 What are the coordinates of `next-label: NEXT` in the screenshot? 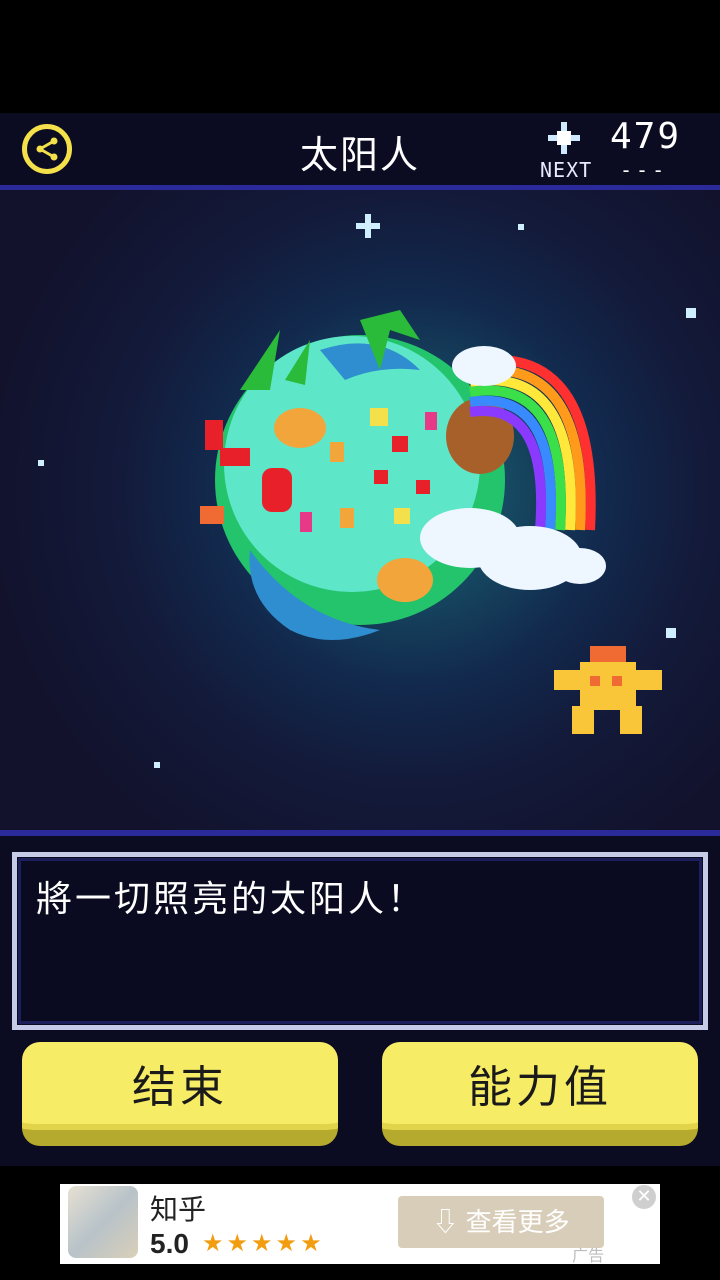 It's located at (566, 170).